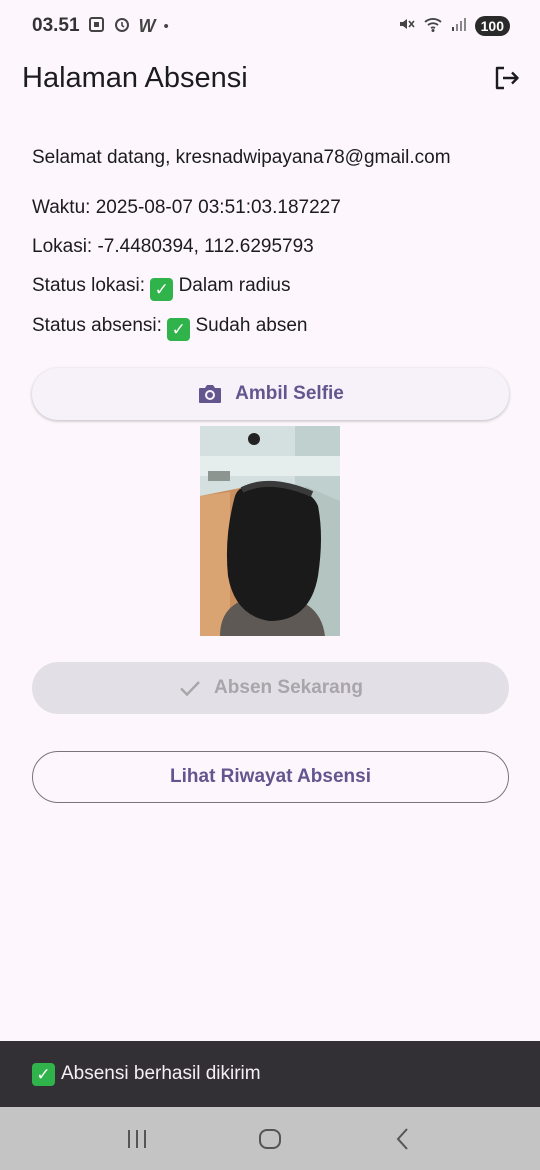 Image resolution: width=540 pixels, height=1170 pixels. What do you see at coordinates (91, 285) in the screenshot?
I see `location-status-label: Status lokasi:` at bounding box center [91, 285].